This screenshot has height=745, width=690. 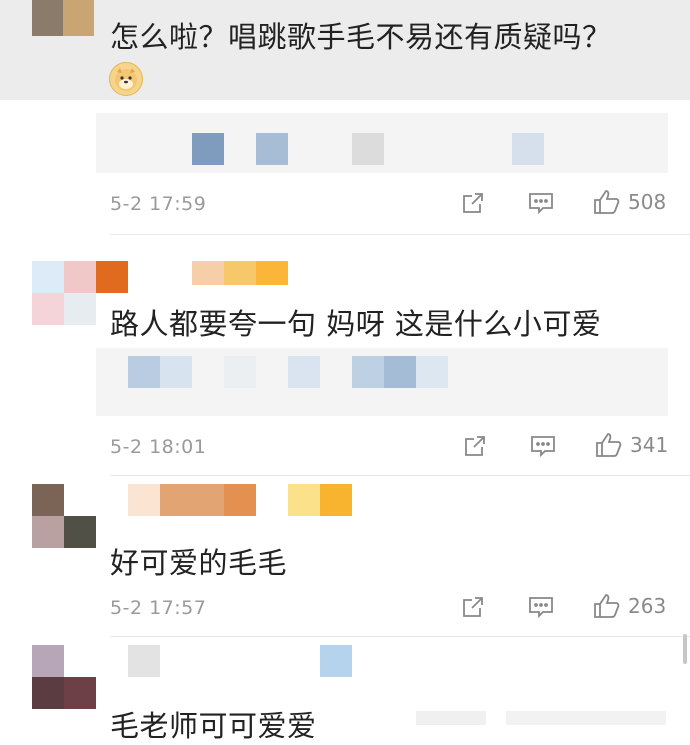 What do you see at coordinates (158, 447) in the screenshot?
I see `comment-timestamp: 5-2 18:01` at bounding box center [158, 447].